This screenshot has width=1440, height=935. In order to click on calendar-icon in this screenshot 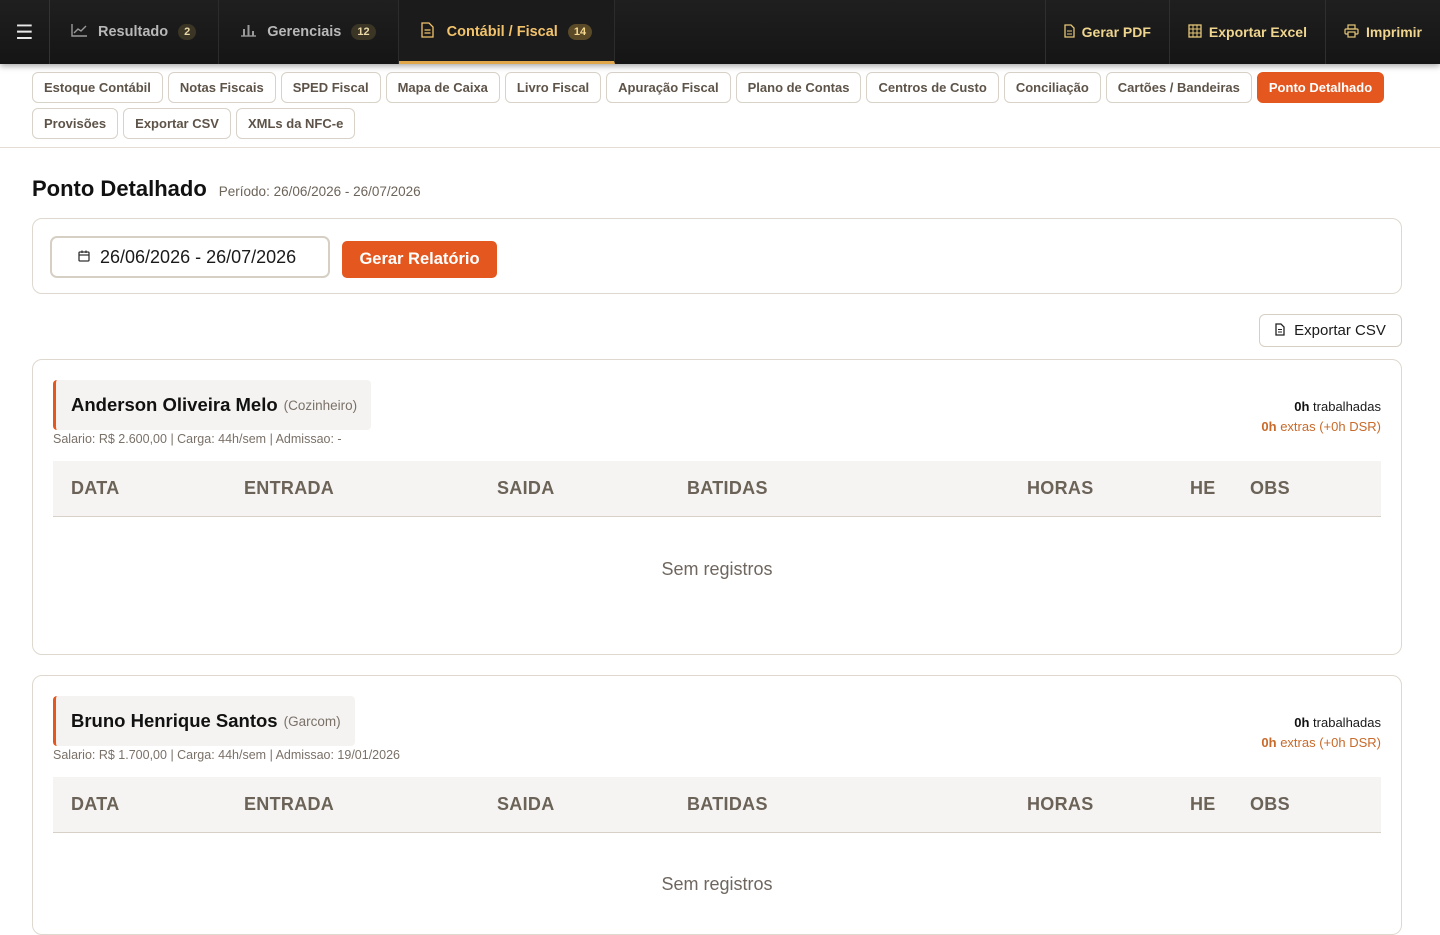, I will do `click(84, 257)`.